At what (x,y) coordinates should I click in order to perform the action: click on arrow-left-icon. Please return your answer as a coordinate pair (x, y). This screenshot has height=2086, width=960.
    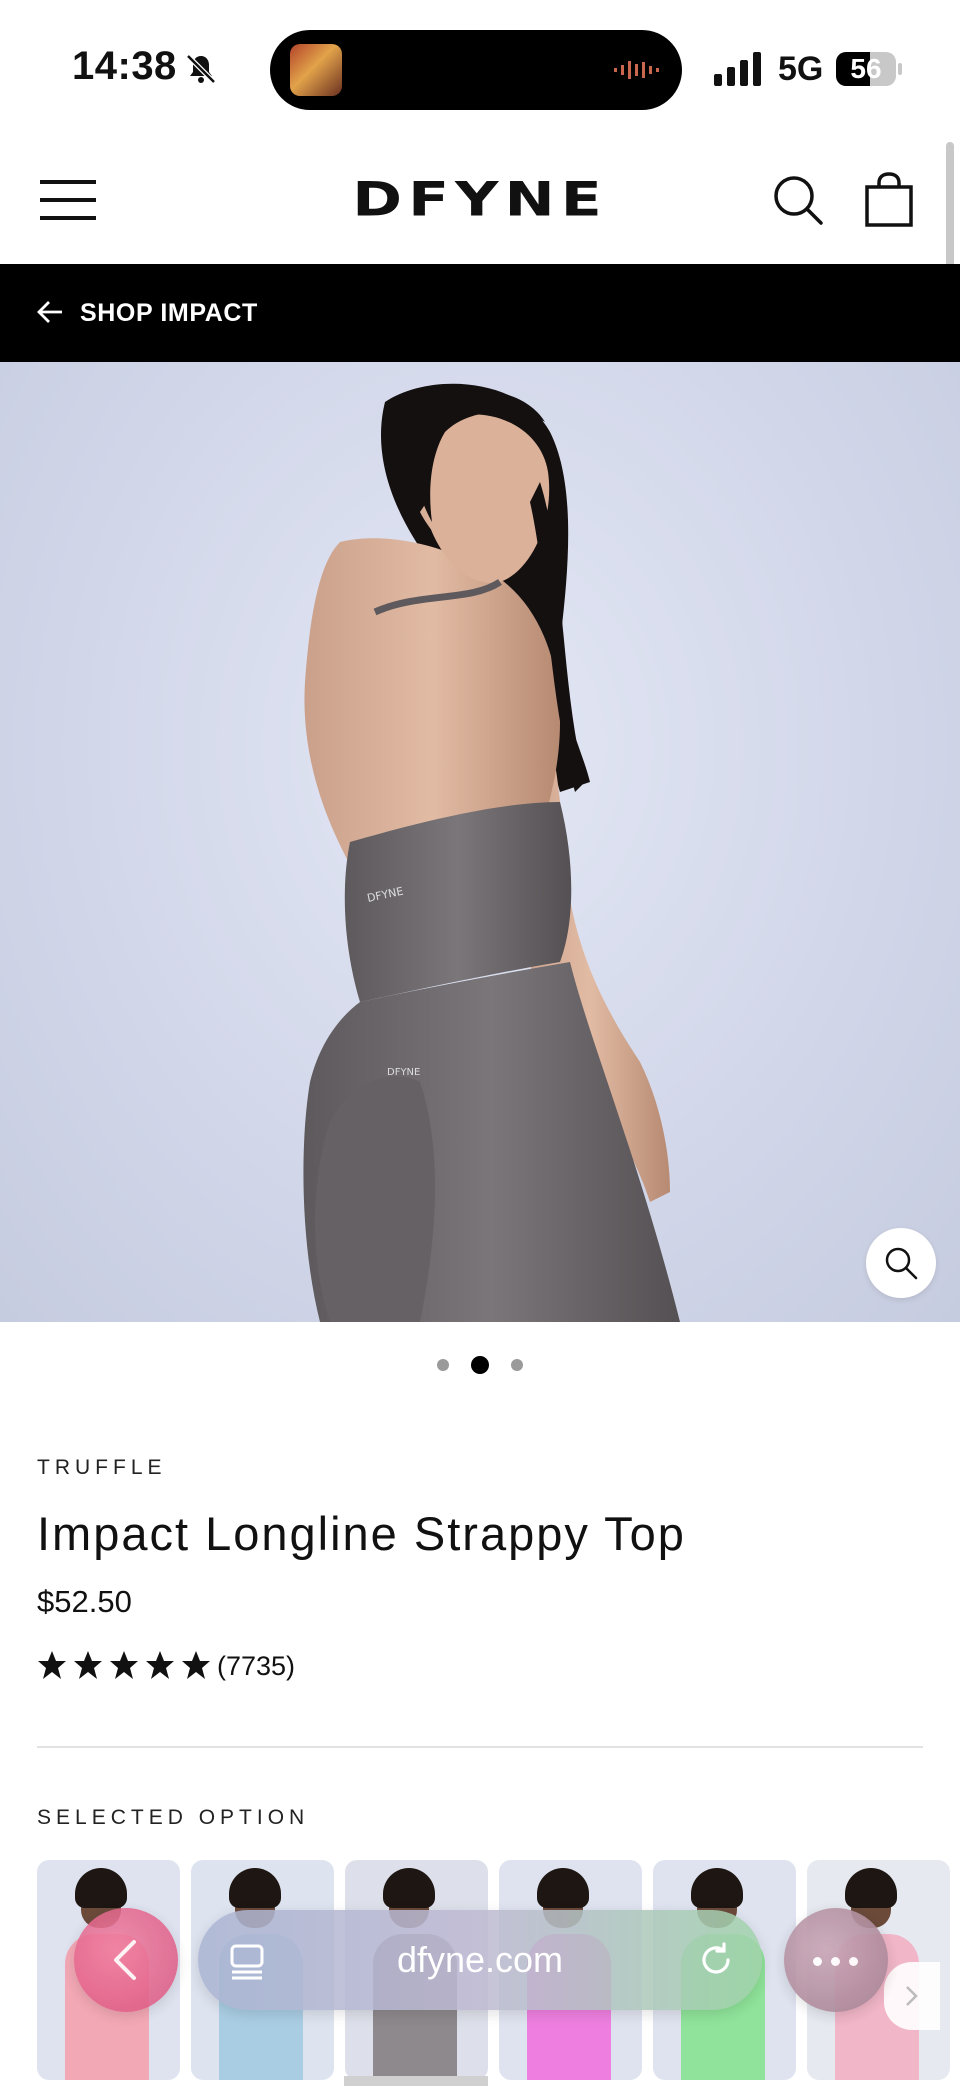
    Looking at the image, I should click on (49, 312).